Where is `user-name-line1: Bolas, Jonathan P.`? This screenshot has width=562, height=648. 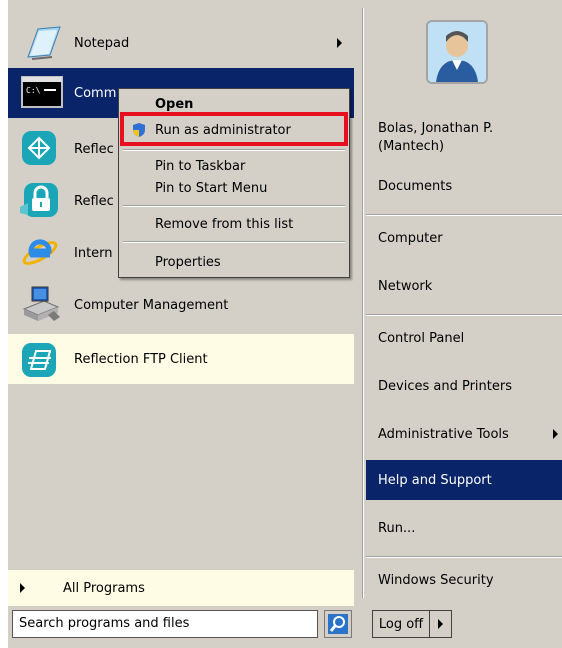
user-name-line1: Bolas, Jonathan P. is located at coordinates (436, 128).